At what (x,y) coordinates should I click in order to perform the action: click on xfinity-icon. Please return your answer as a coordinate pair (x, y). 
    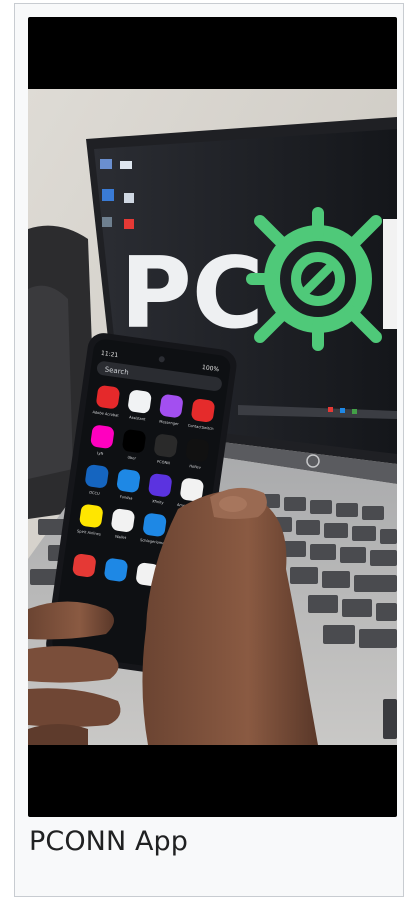
    Looking at the image, I should click on (160, 485).